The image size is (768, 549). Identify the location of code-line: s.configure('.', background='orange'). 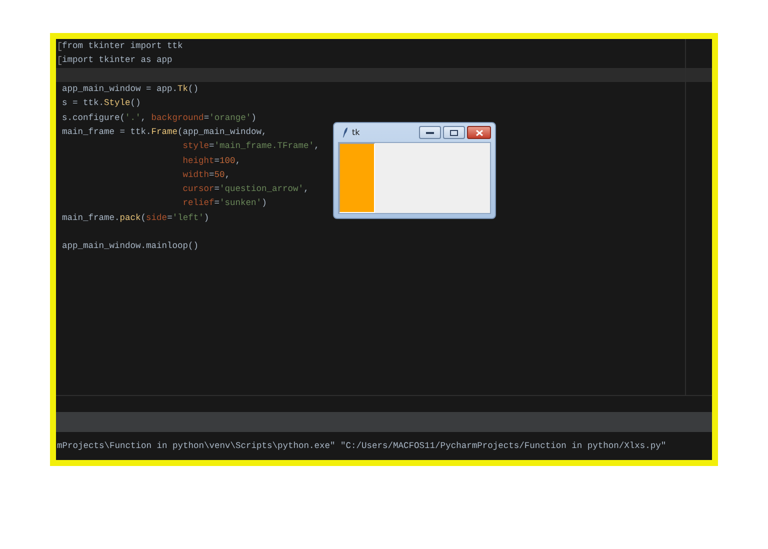
(159, 117).